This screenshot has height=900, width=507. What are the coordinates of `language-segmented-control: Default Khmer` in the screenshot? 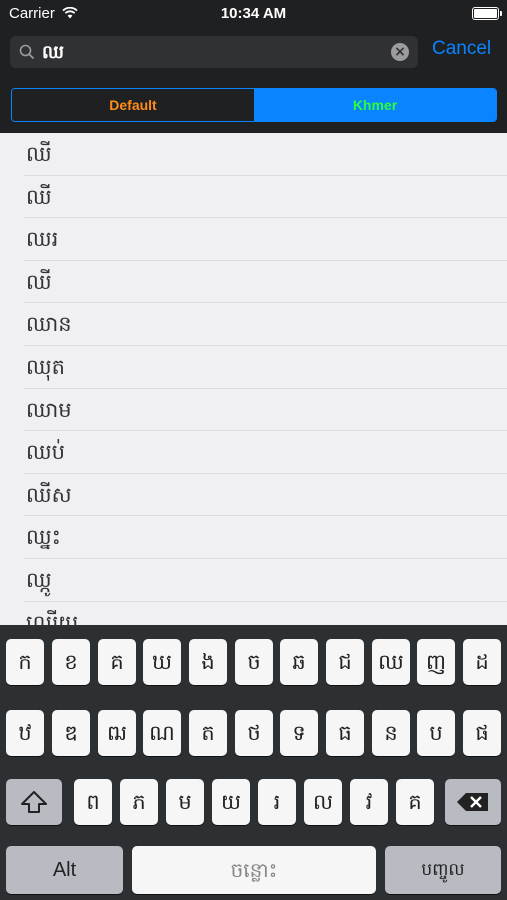 It's located at (254, 105).